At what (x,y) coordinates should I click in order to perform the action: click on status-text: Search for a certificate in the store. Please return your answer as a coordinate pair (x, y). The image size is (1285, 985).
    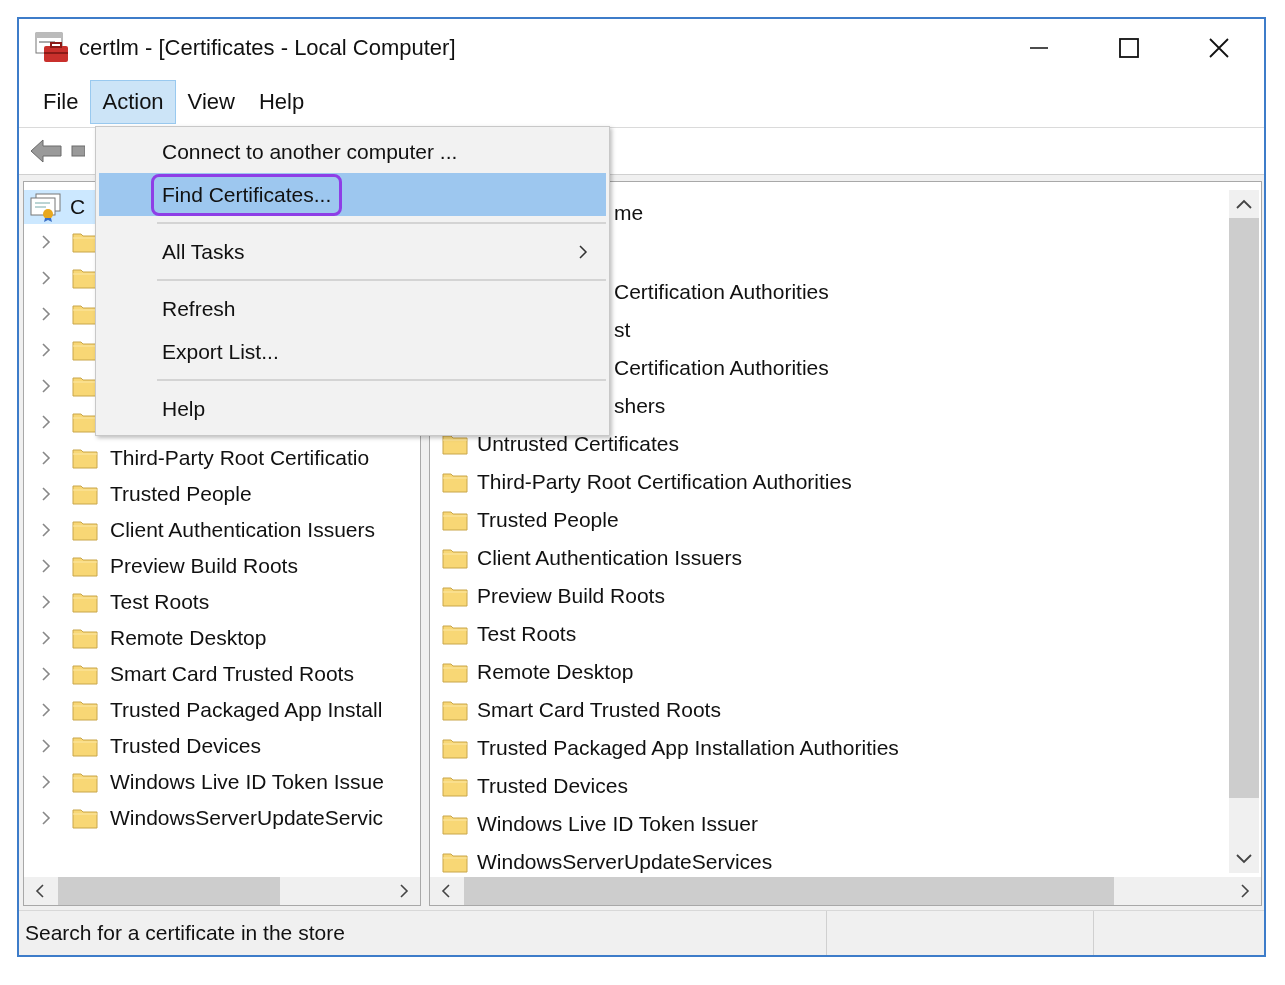
    Looking at the image, I should click on (185, 933).